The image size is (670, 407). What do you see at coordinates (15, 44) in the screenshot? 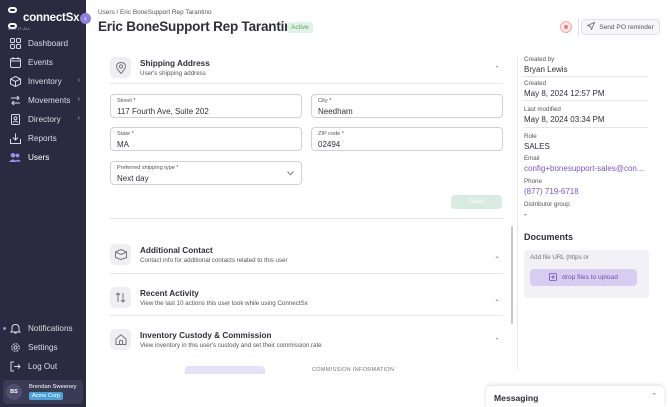
I see `dashboard-icon` at bounding box center [15, 44].